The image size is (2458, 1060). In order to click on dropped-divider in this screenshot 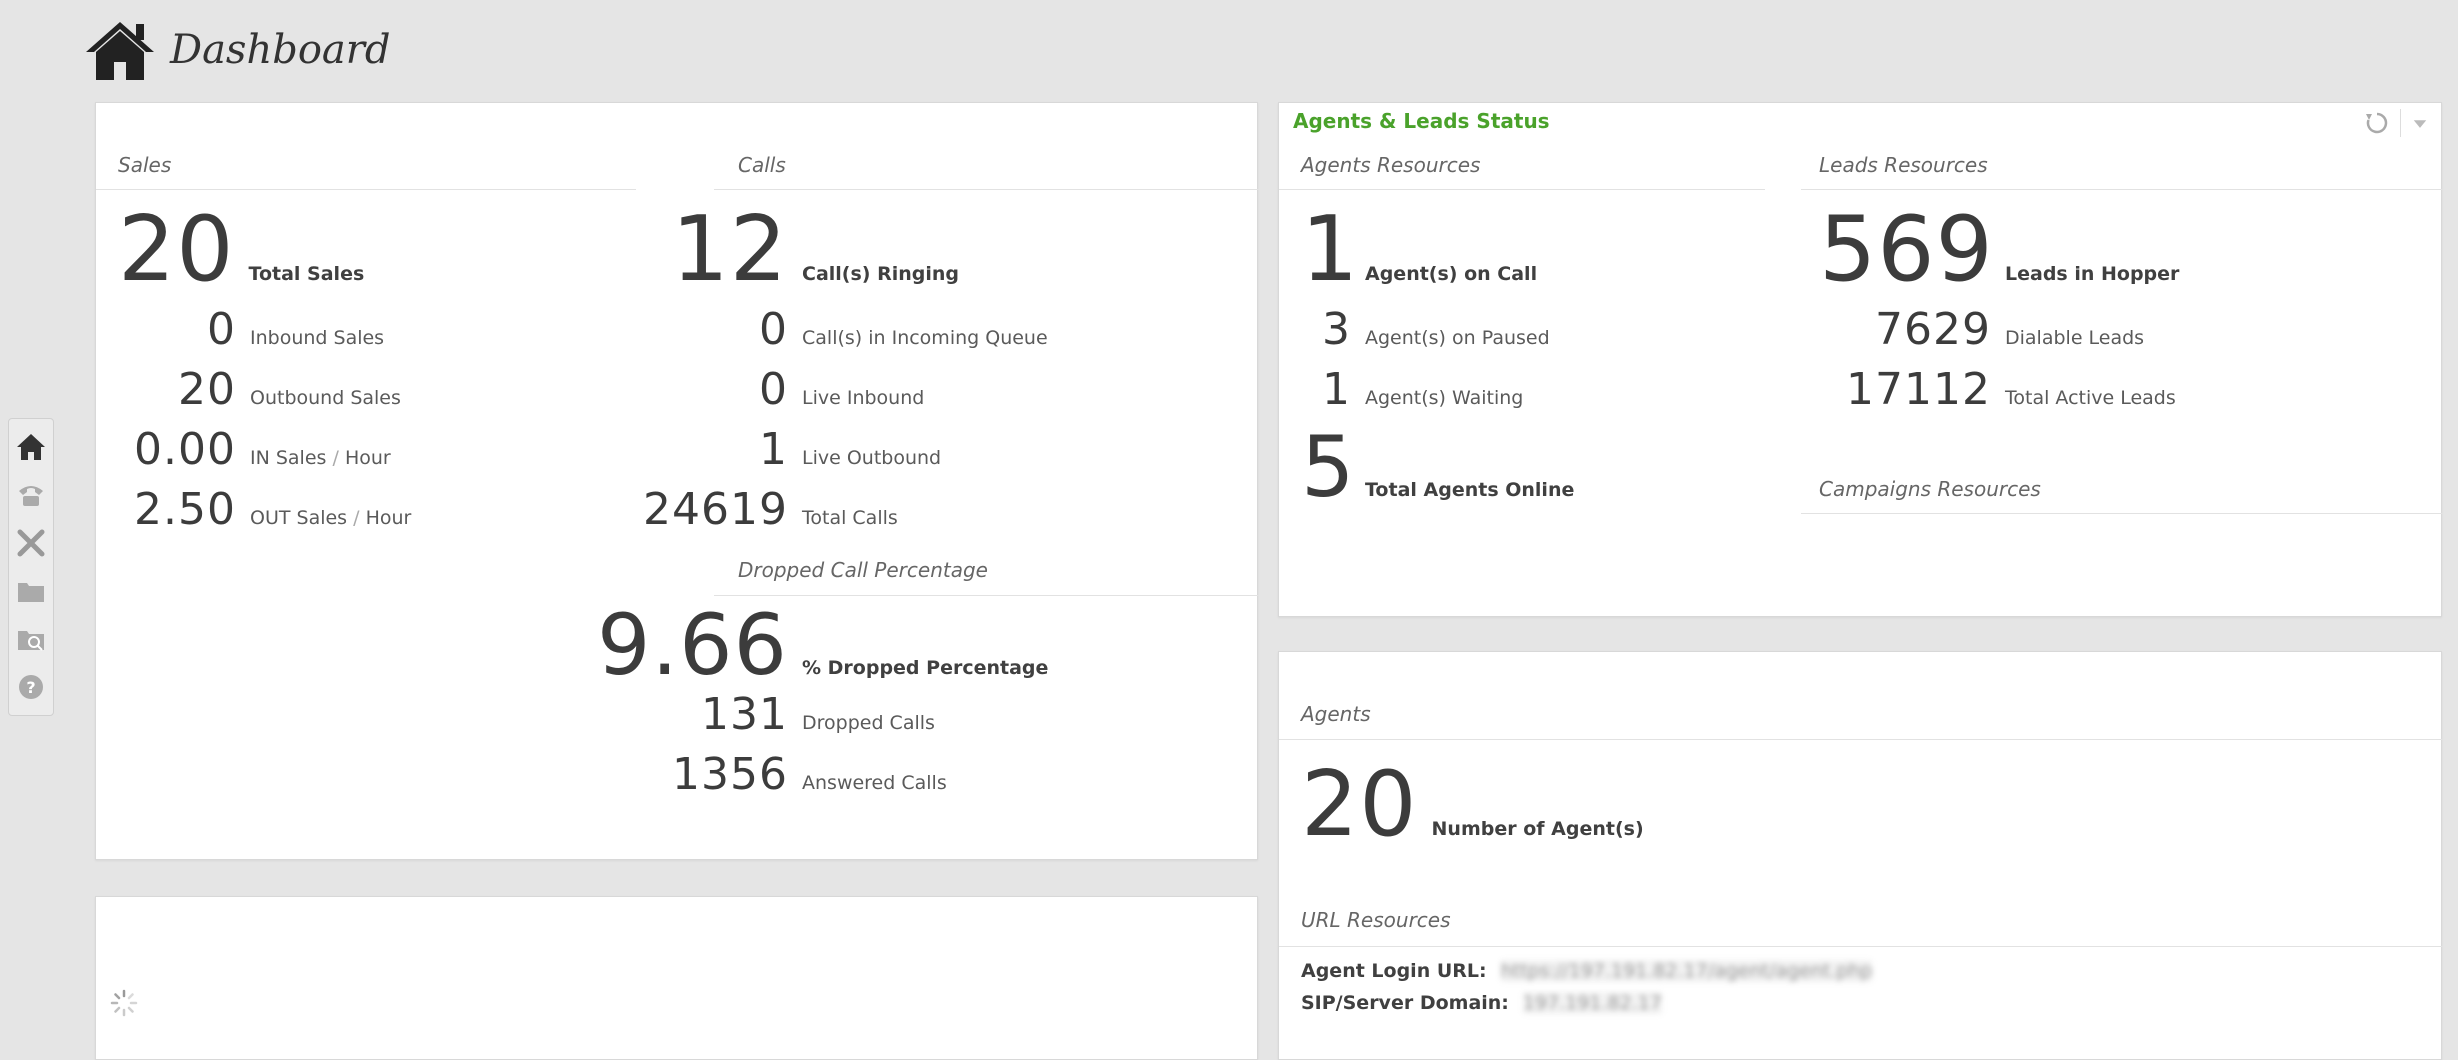, I will do `click(986, 595)`.